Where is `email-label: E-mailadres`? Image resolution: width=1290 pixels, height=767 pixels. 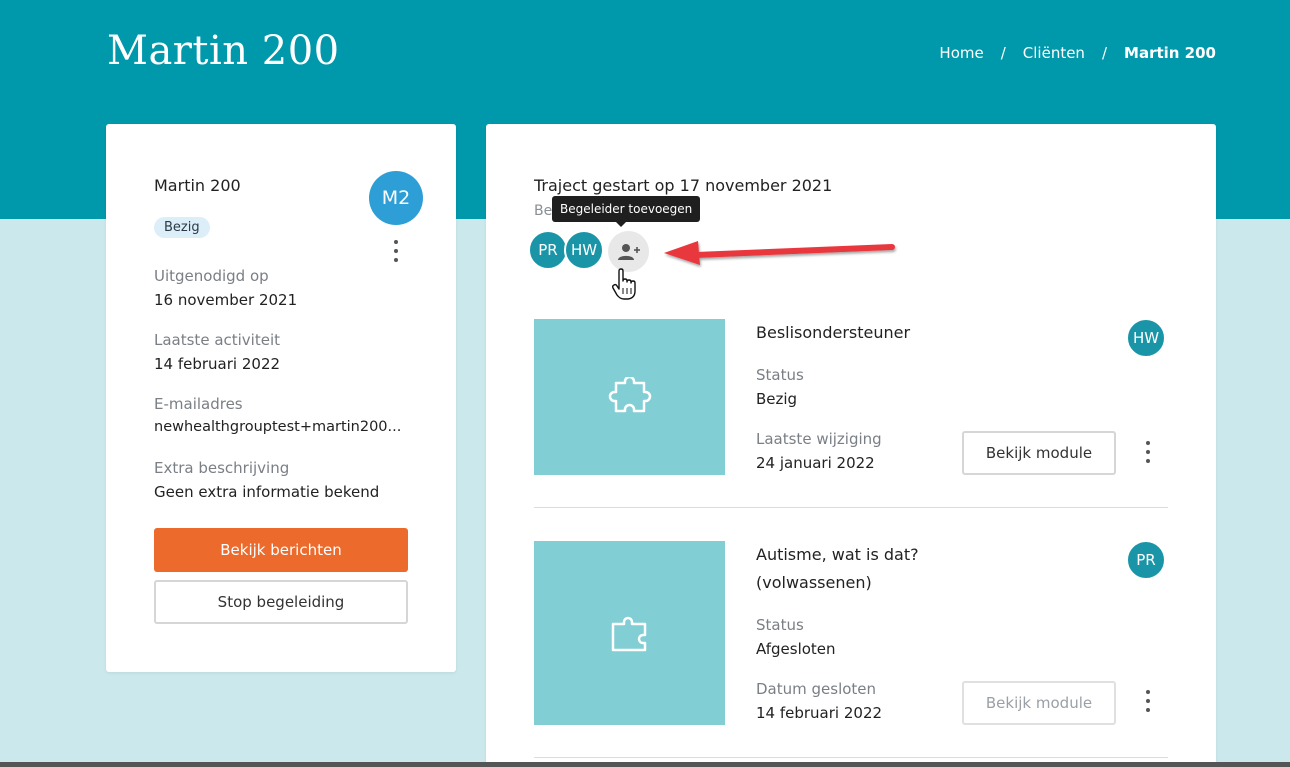 email-label: E-mailadres is located at coordinates (198, 404).